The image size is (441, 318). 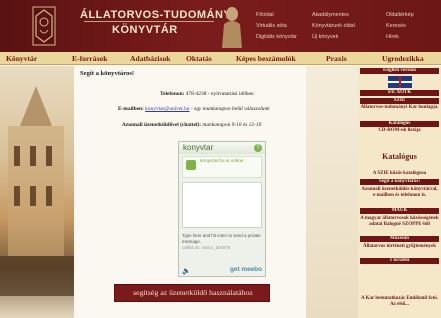 I want to click on chat-widget-title: konyvtar, so click(x=198, y=147).